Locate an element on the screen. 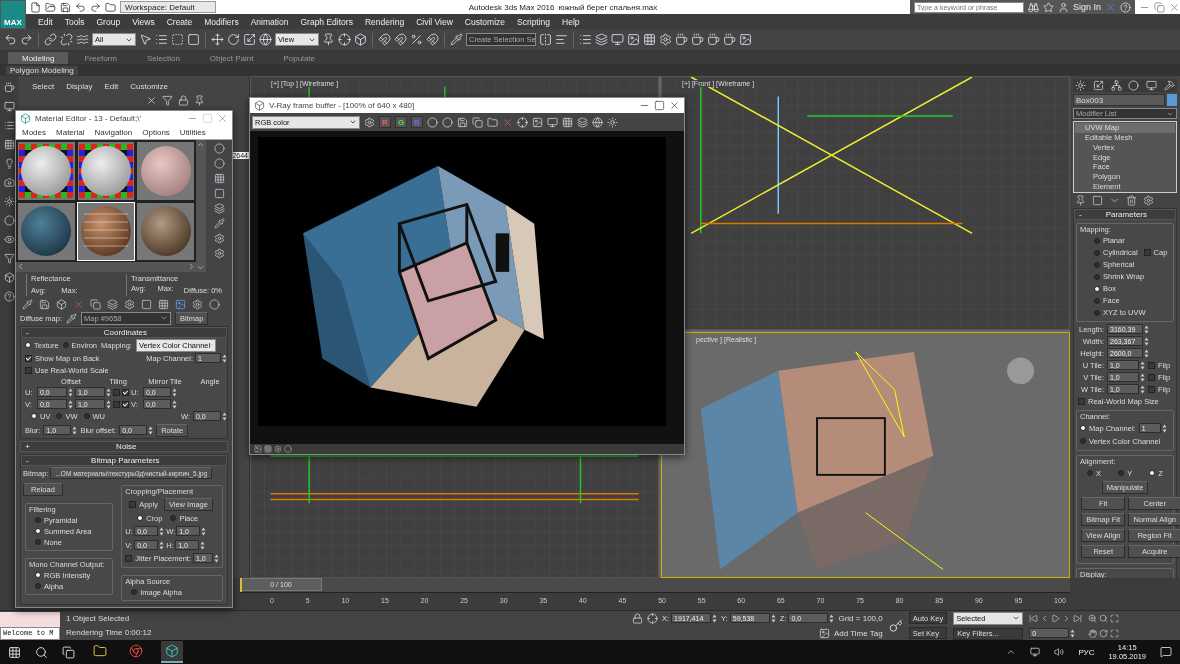  skip-forward-icon is located at coordinates (1078, 618).